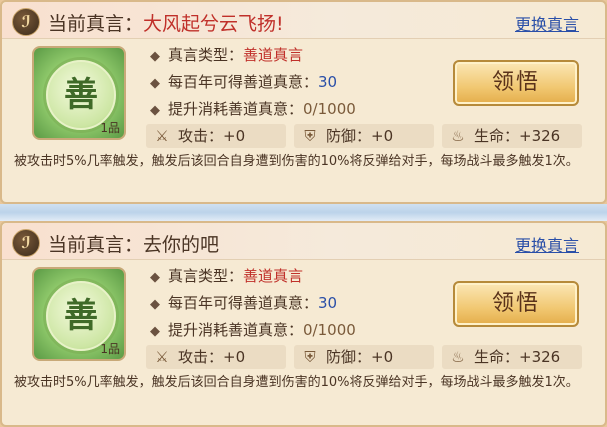  Describe the element at coordinates (181, 245) in the screenshot. I see `mantra-name: 去你的吧` at that location.